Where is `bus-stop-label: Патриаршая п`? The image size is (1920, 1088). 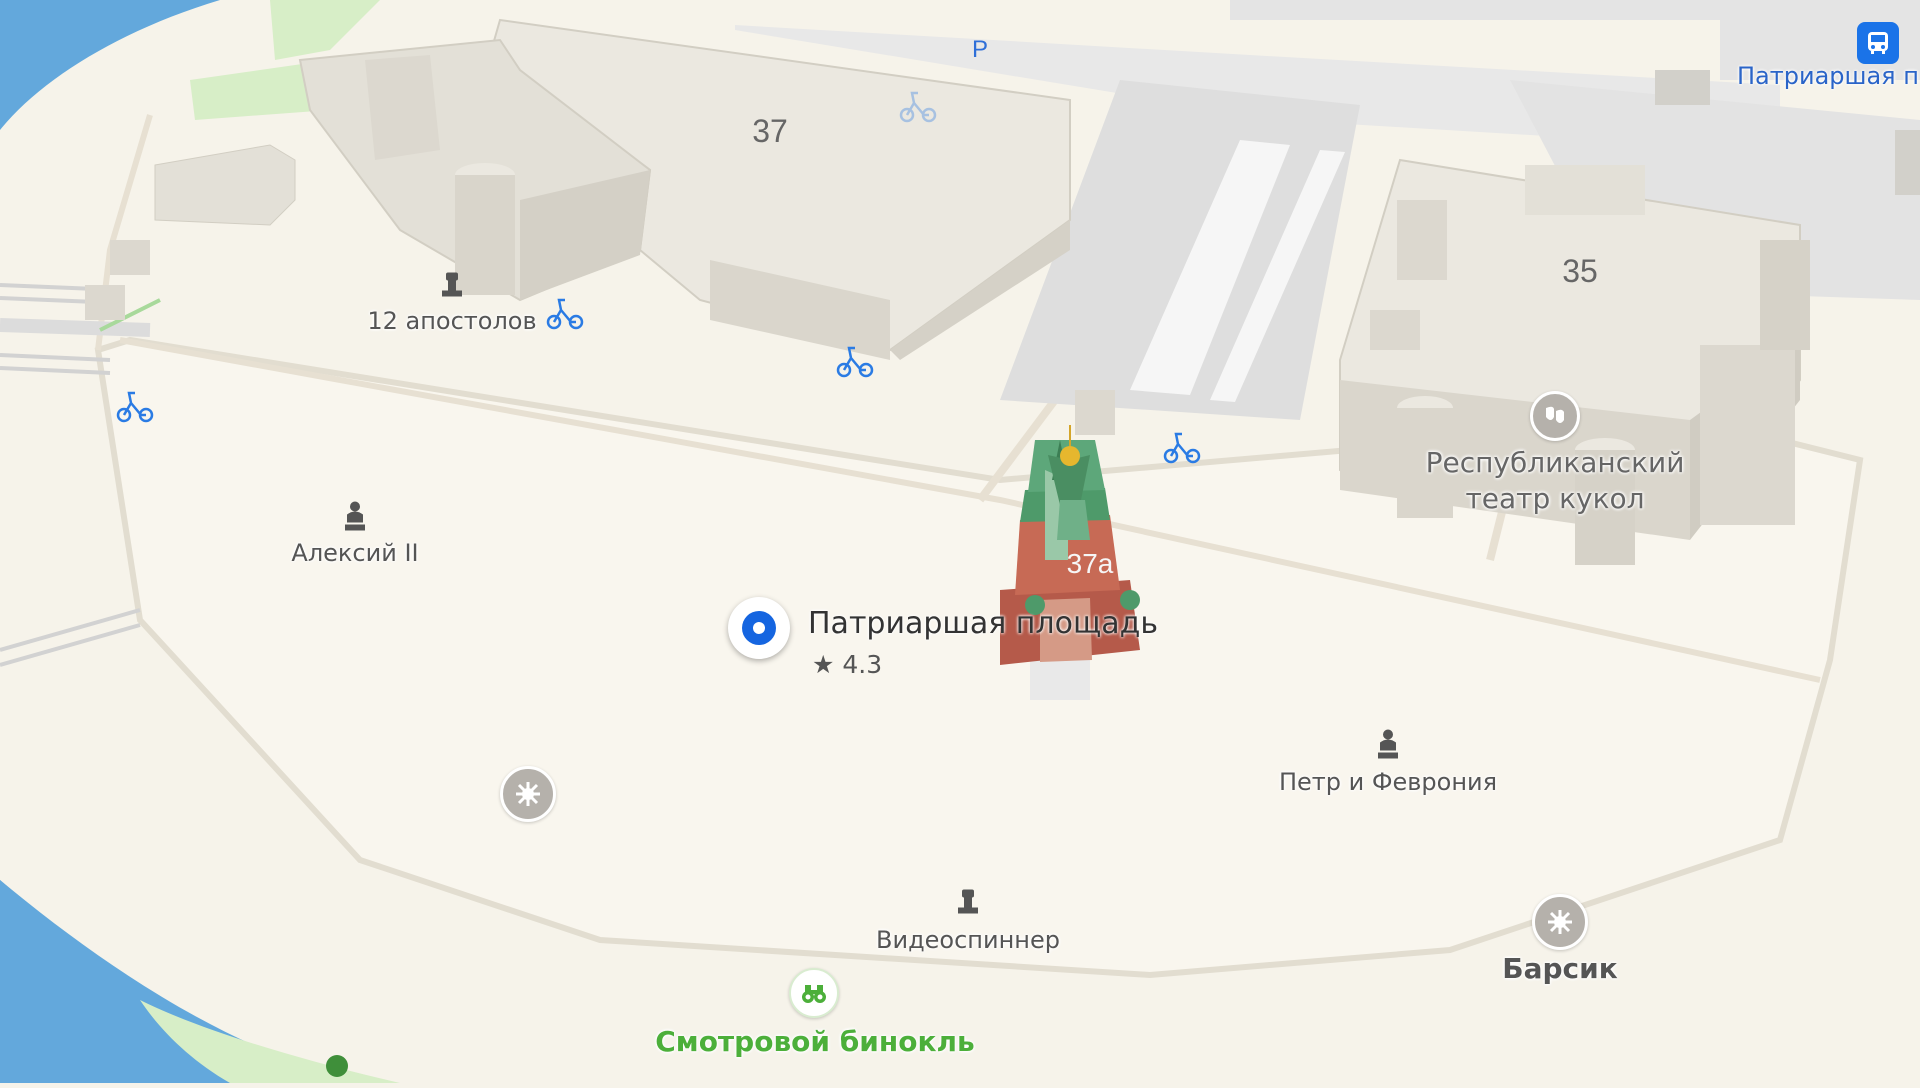
bus-stop-label: Патриаршая п is located at coordinates (1828, 76).